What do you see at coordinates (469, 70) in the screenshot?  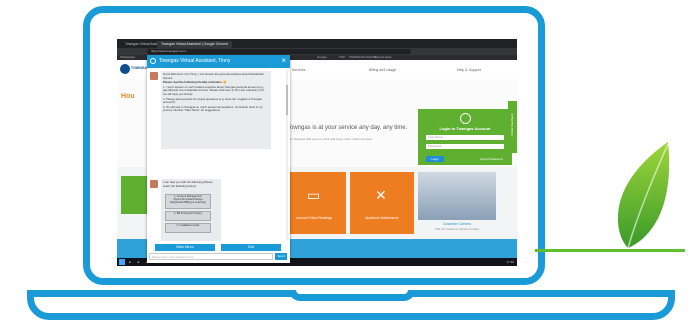 I see `nav-item-help: Help & Support` at bounding box center [469, 70].